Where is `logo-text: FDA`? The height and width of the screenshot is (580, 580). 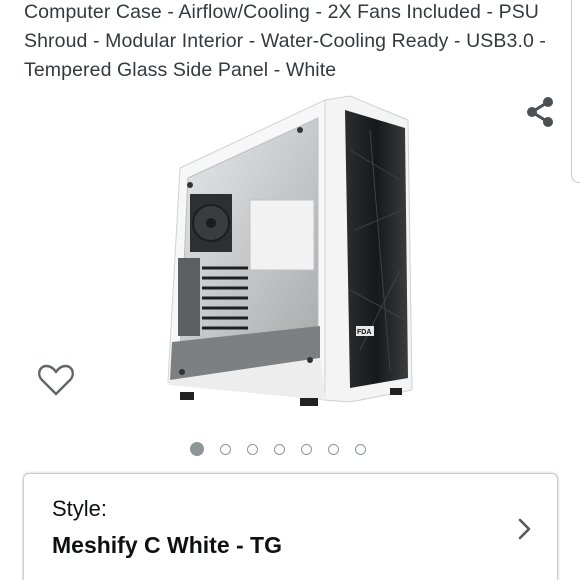 logo-text: FDA is located at coordinates (364, 332).